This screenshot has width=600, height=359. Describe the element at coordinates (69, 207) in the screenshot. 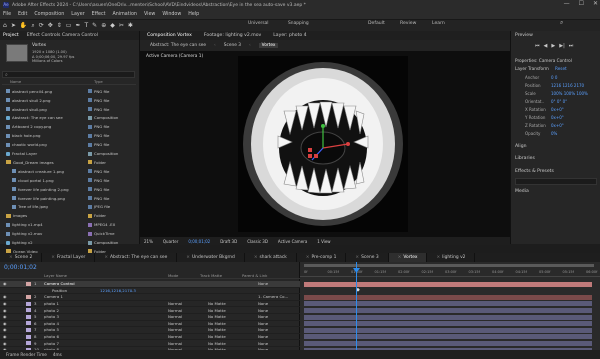

I see `list-item: Tree of life.jpeg JPEG file` at that location.